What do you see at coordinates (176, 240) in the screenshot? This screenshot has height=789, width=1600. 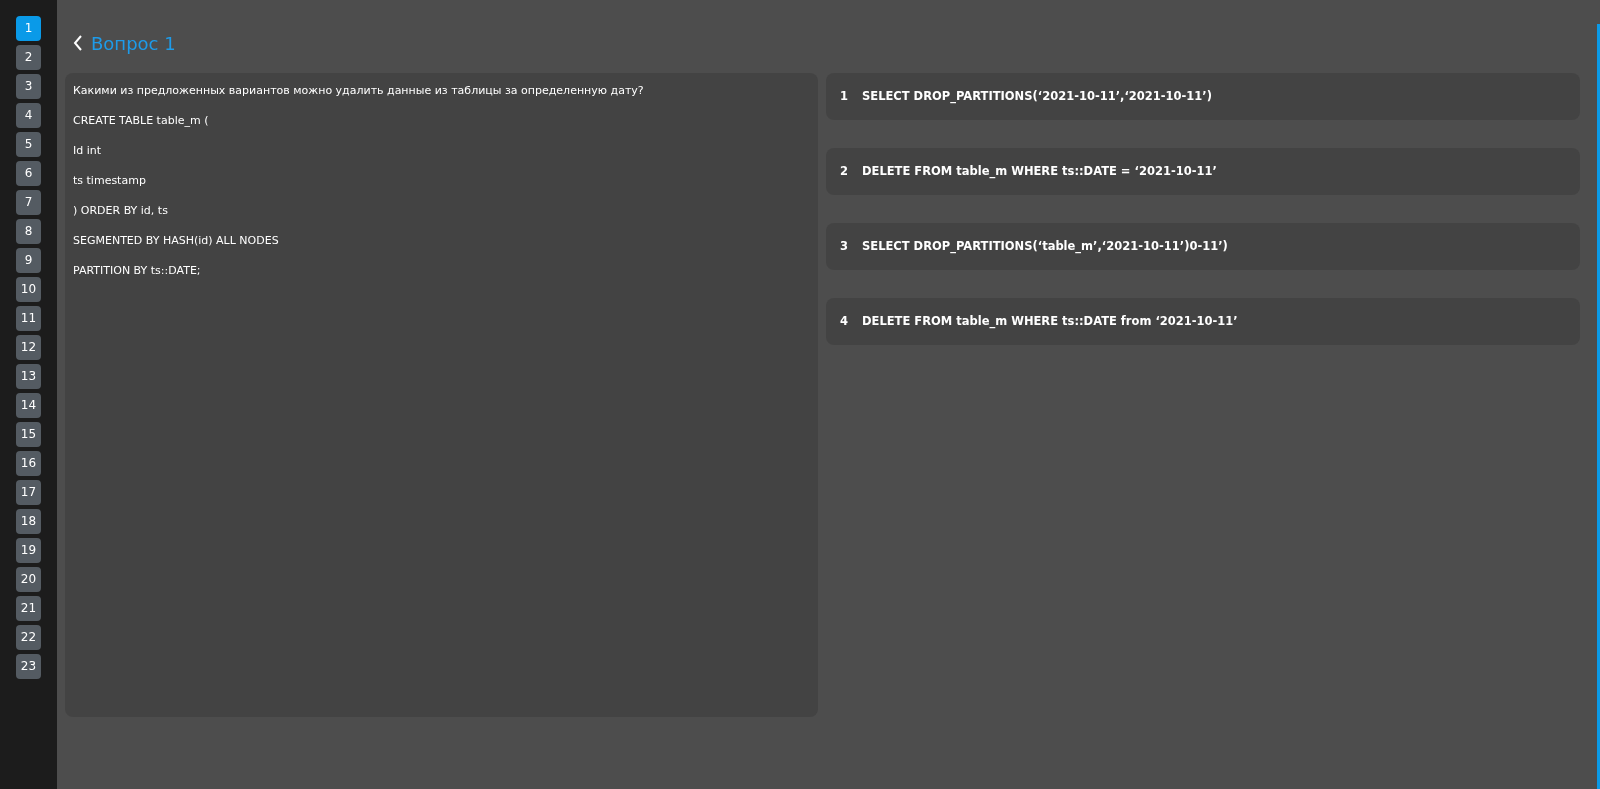 I see `question-text: SEGMENTED BY HASH(id) ALL NODES` at bounding box center [176, 240].